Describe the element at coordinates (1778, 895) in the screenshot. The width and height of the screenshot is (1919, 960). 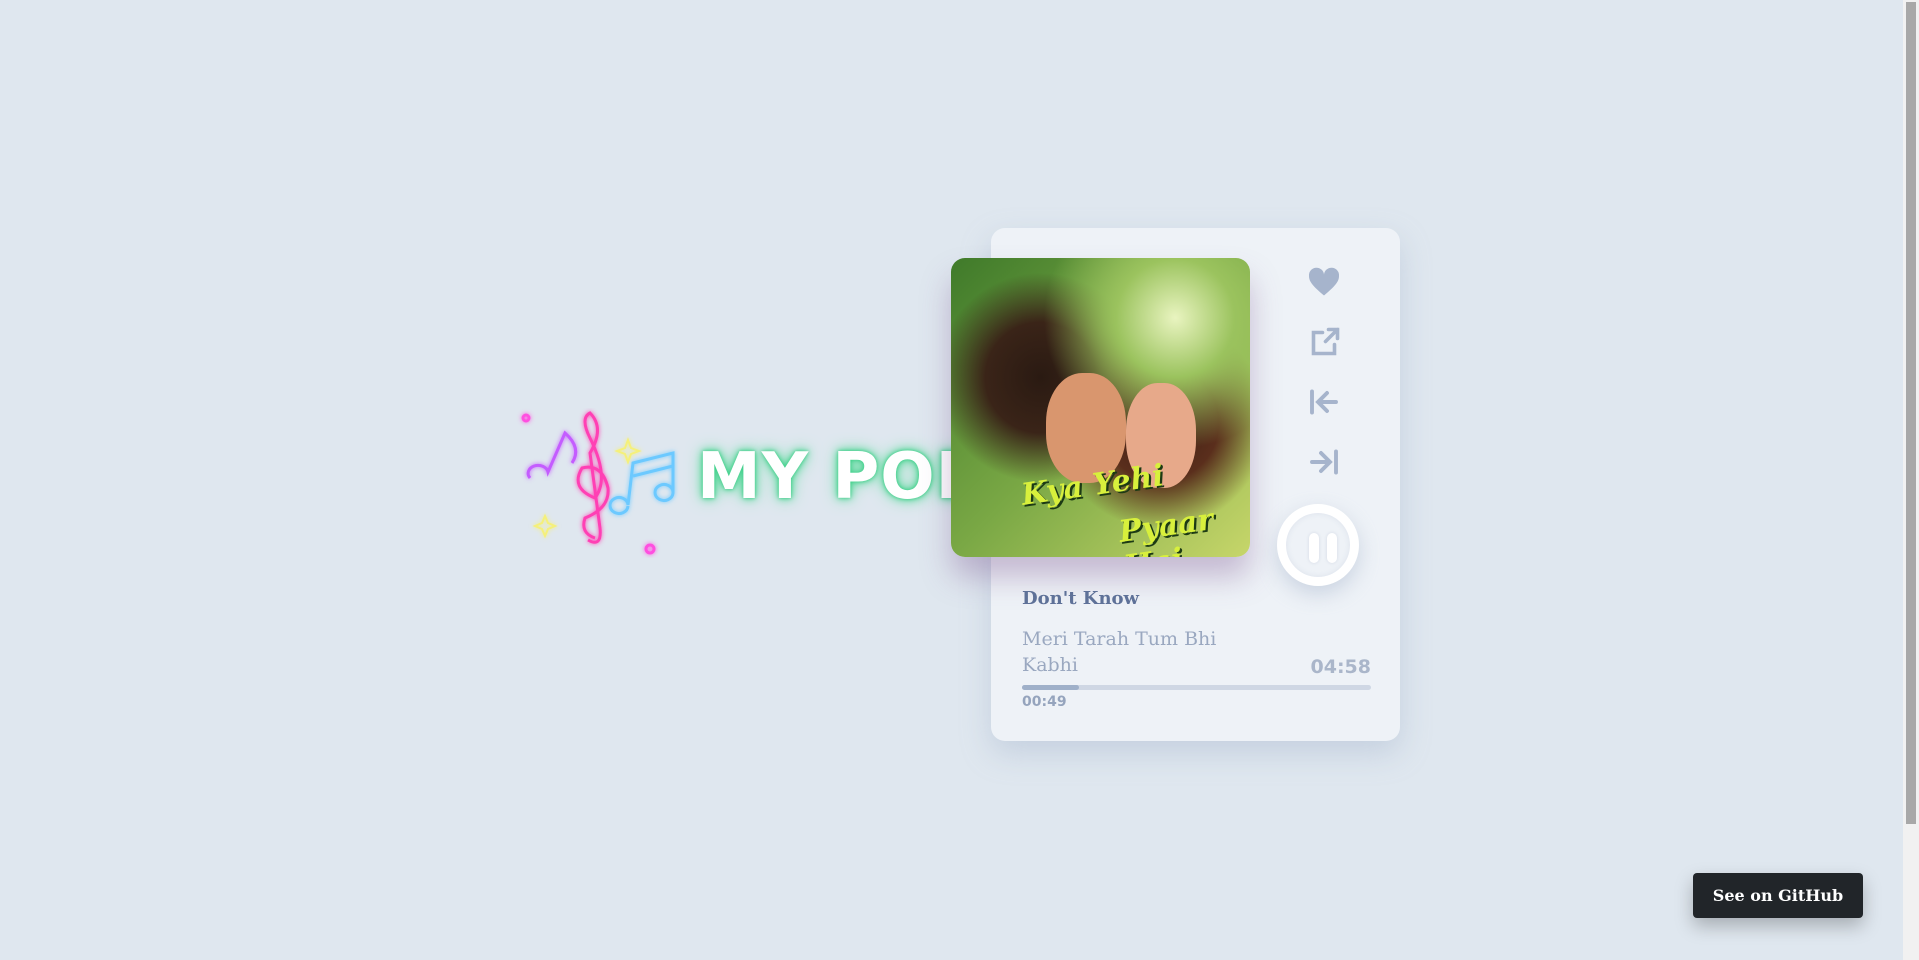
I see `see-on-github-button: See on GitHub` at that location.